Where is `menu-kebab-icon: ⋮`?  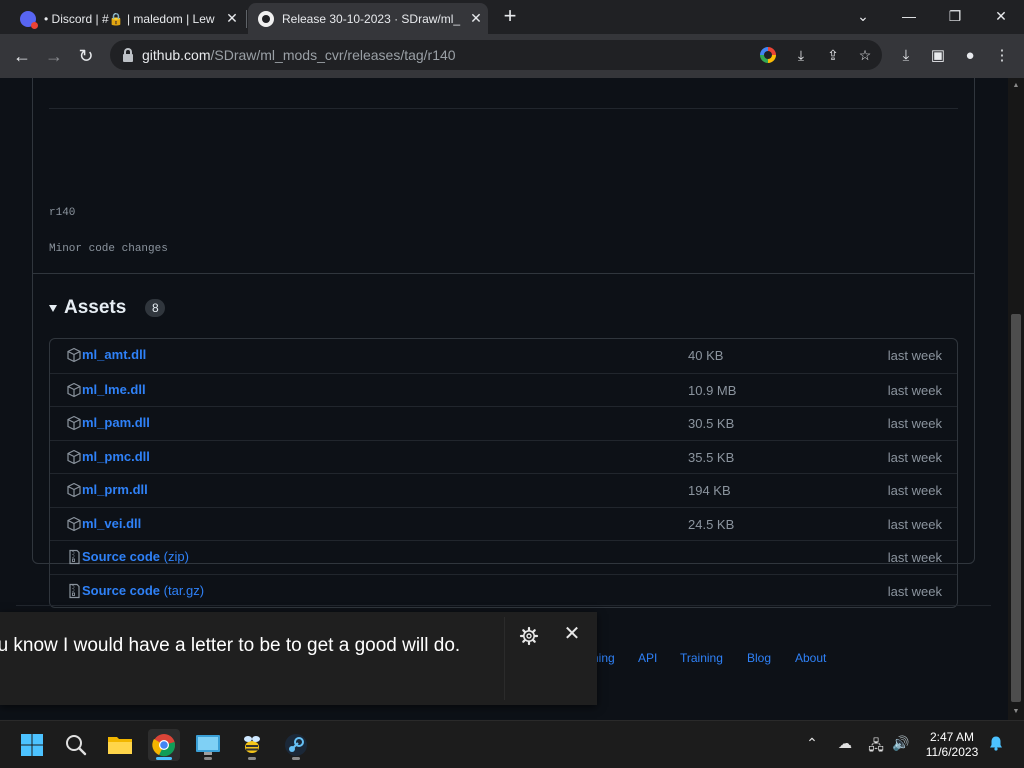
menu-kebab-icon: ⋮ is located at coordinates (1002, 56).